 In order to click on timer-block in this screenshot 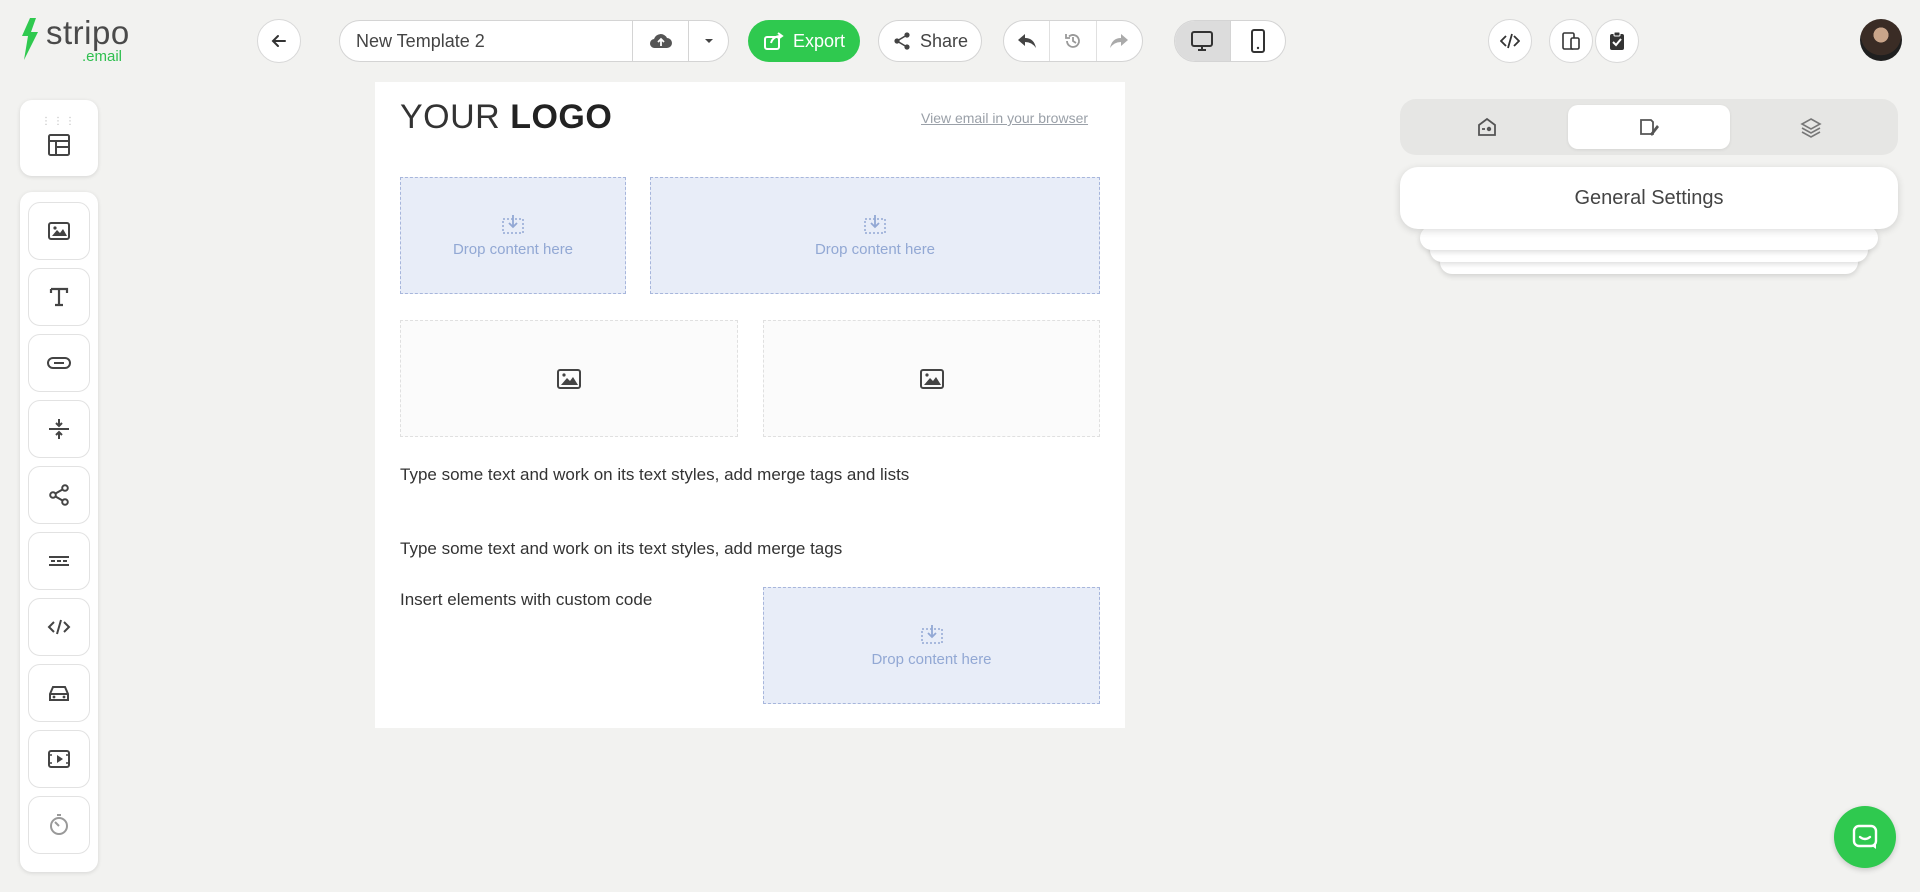, I will do `click(59, 825)`.